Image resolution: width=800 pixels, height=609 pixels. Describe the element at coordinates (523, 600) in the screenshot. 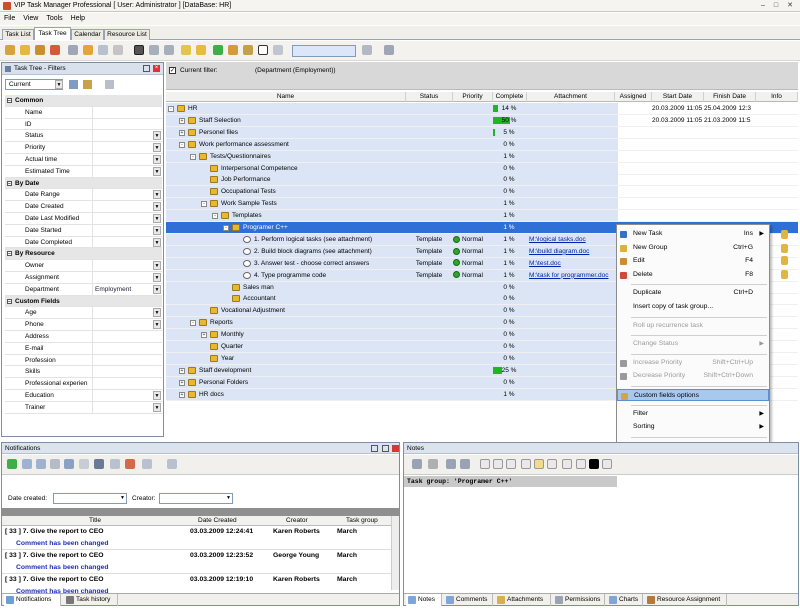

I see `tab-attachments: Attachments` at that location.